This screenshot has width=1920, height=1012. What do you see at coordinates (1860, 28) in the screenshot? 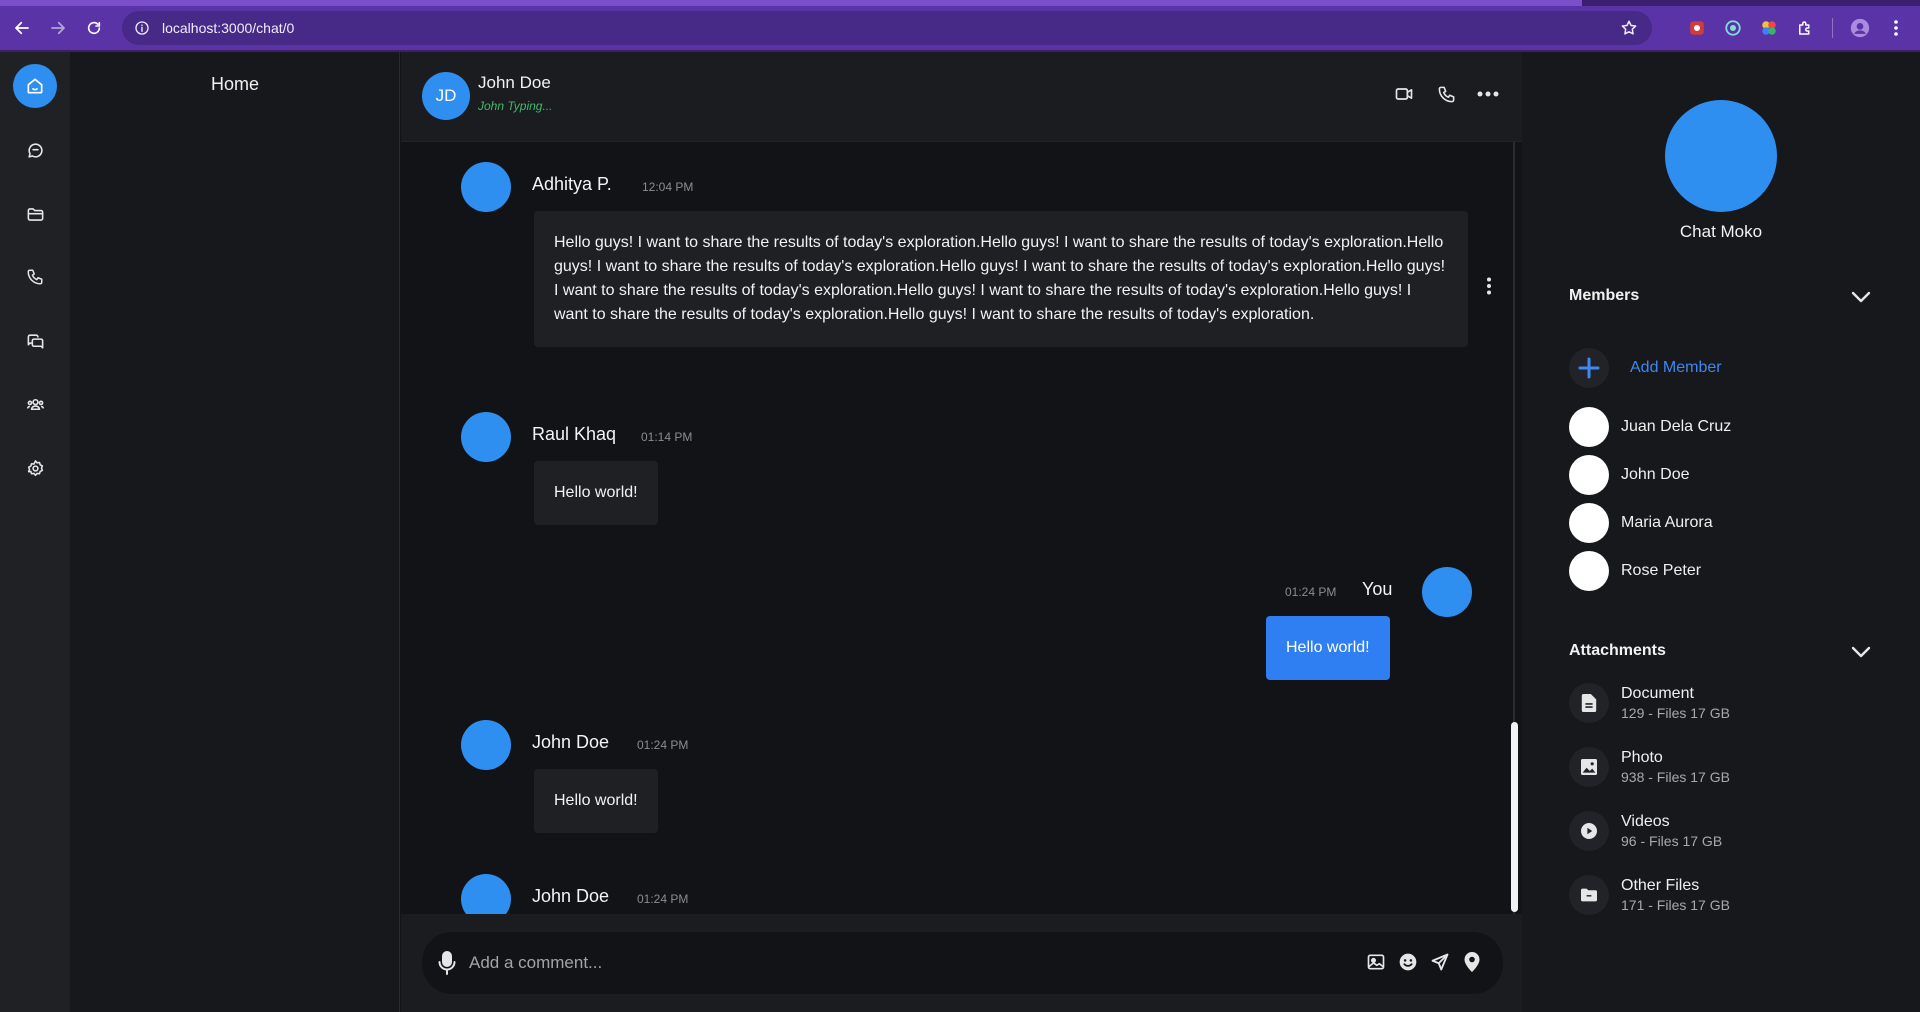
I see `profile-icon` at bounding box center [1860, 28].